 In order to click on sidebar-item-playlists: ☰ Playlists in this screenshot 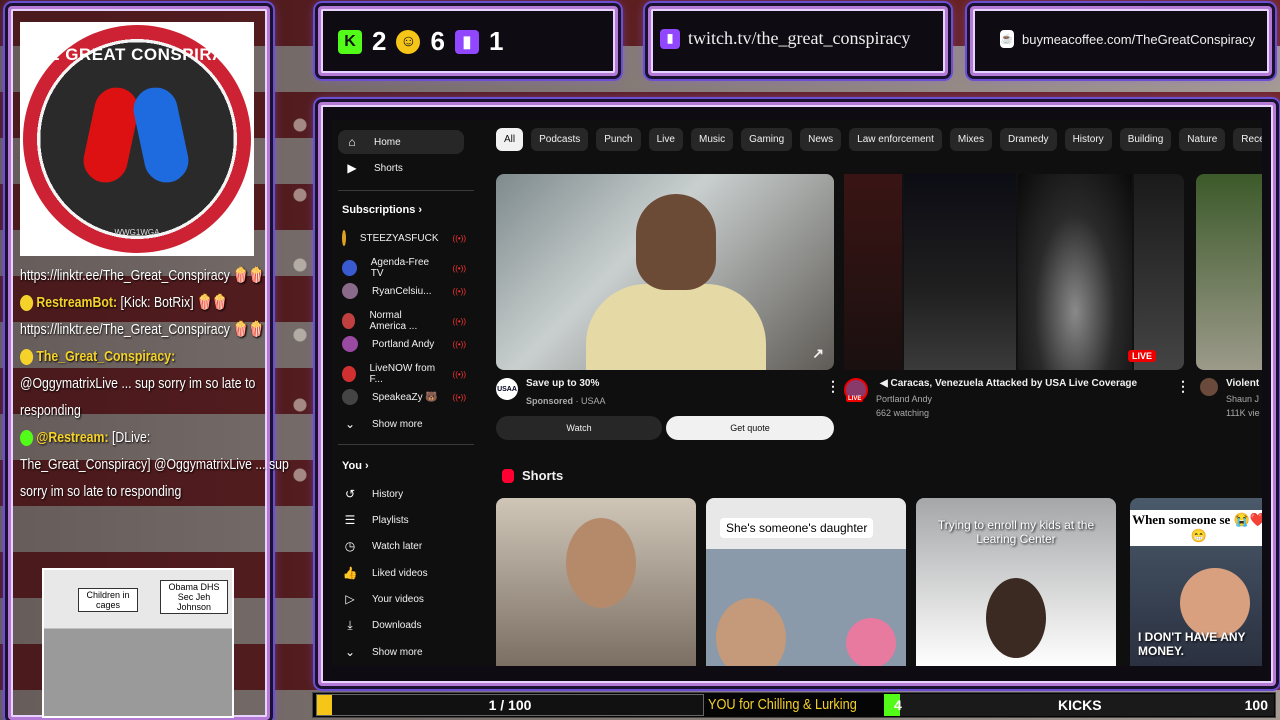, I will do `click(375, 520)`.